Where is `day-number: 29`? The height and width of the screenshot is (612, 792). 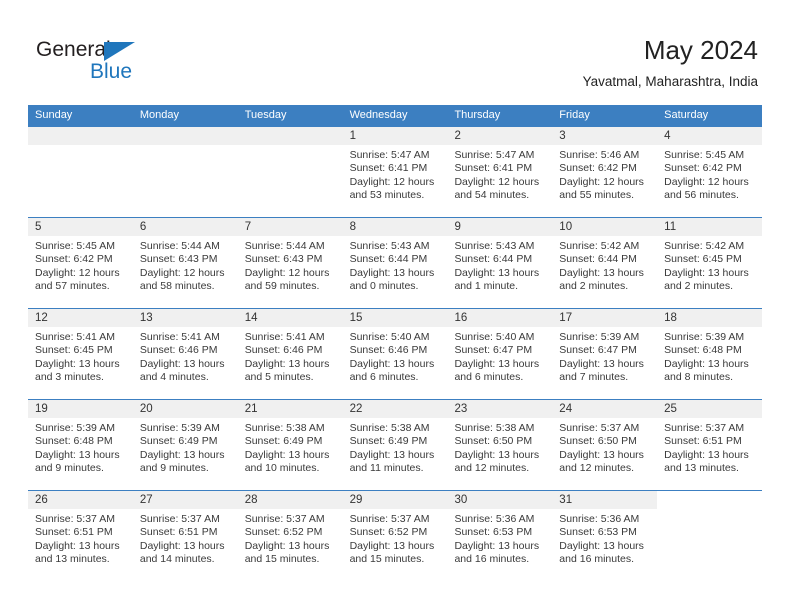 day-number: 29 is located at coordinates (395, 500).